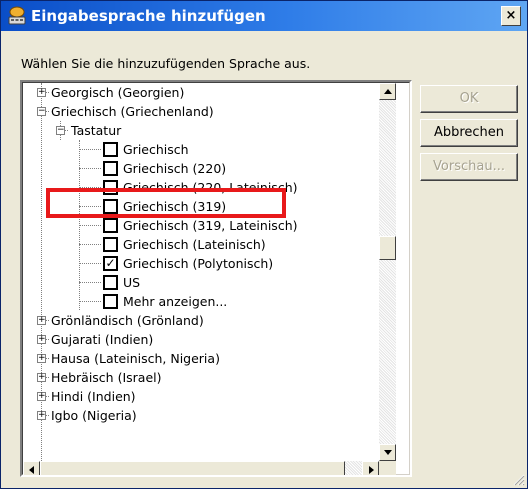 This screenshot has height=489, width=528. Describe the element at coordinates (201, 339) in the screenshot. I see `tree-item-language: + Gujarati (Indien)` at that location.